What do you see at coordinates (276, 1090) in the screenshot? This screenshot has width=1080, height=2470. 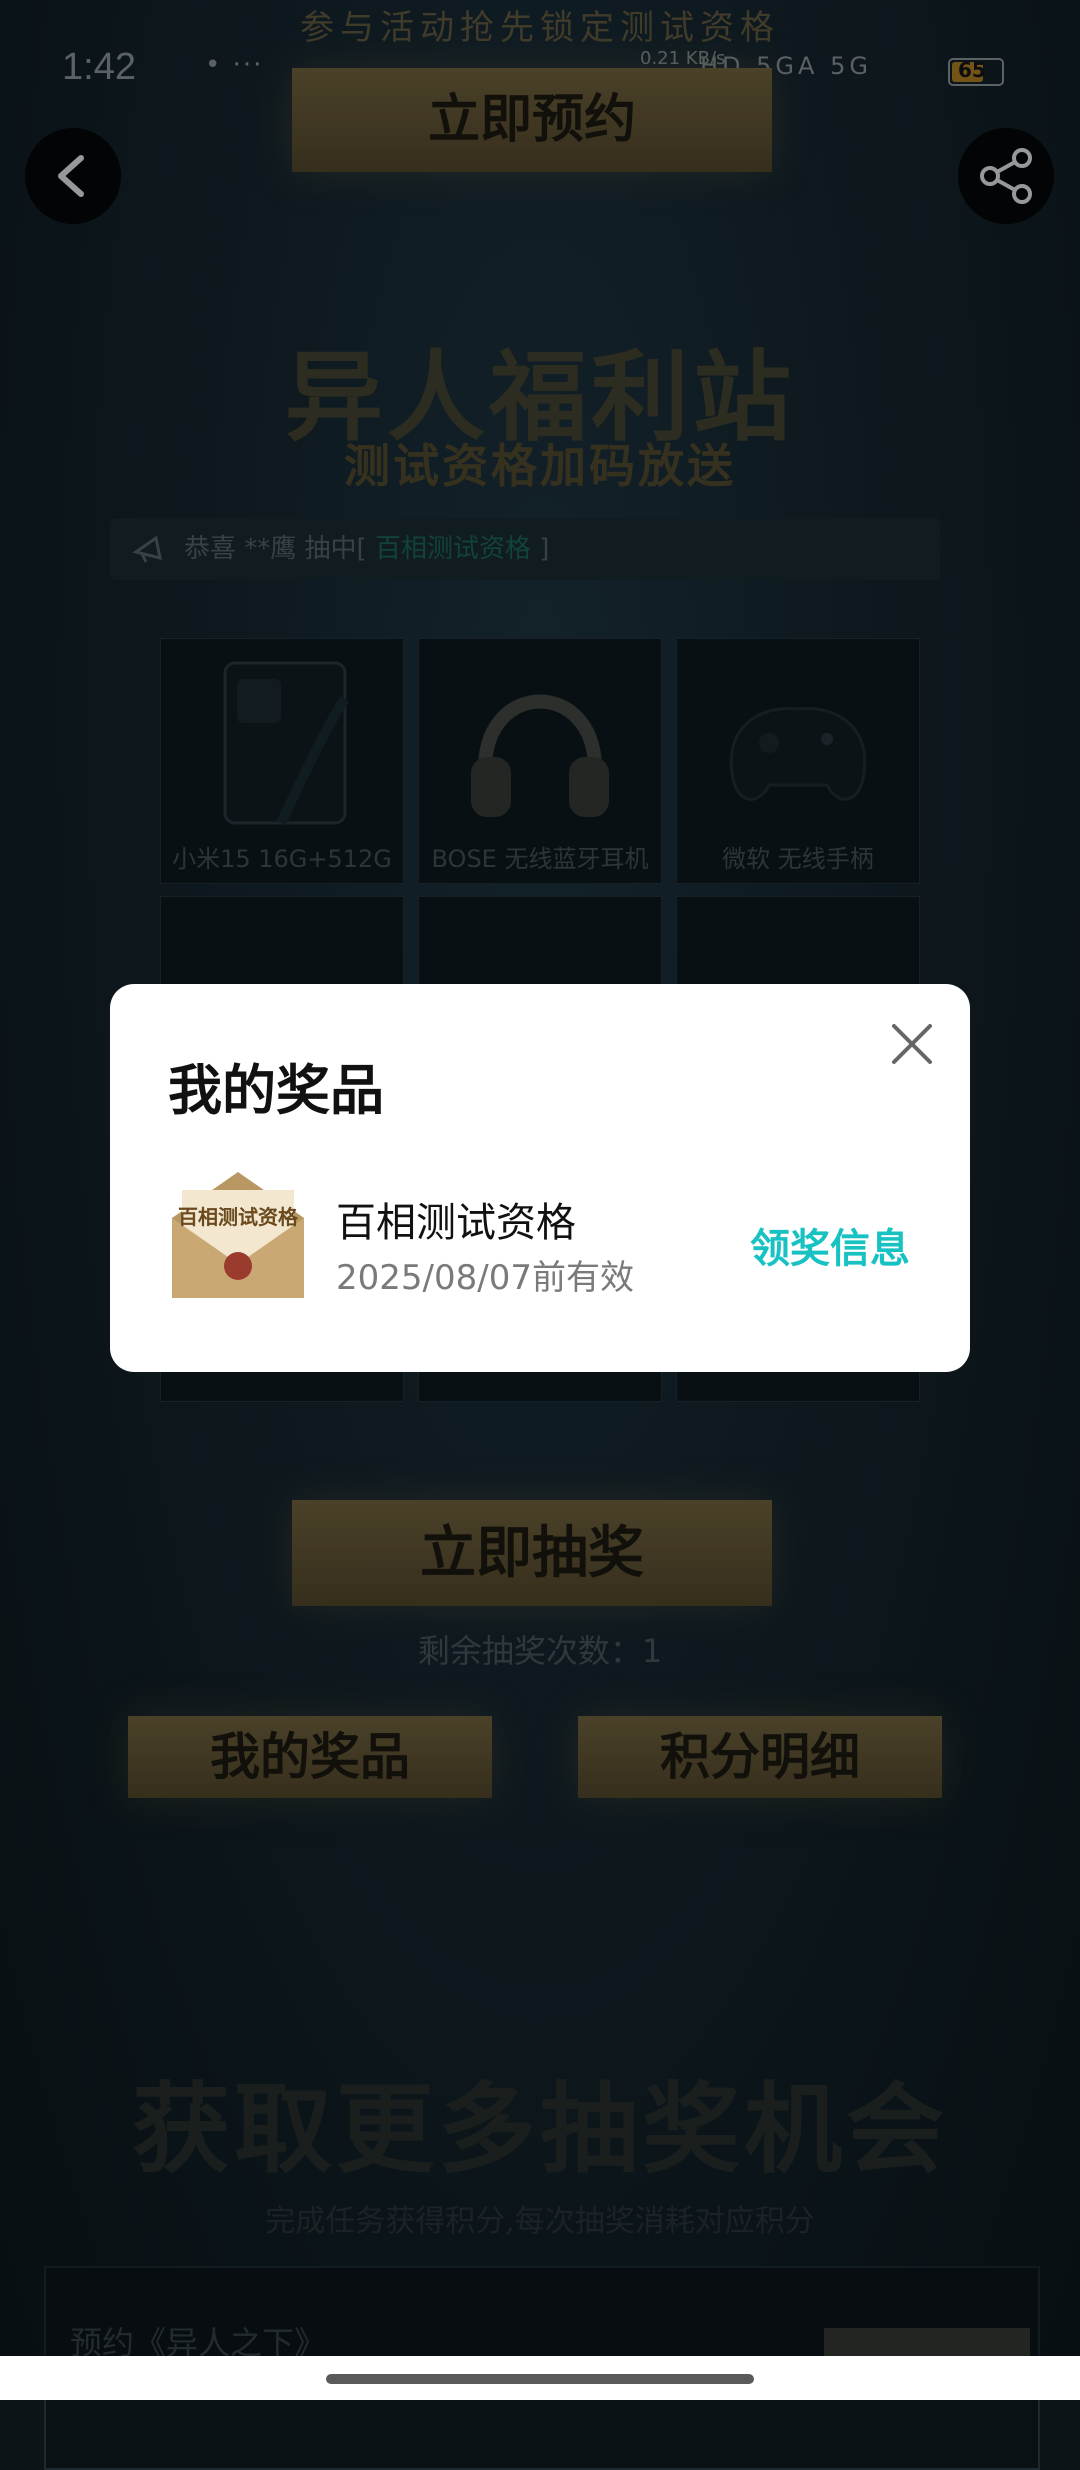 I see `modal-title: 我的奖品` at bounding box center [276, 1090].